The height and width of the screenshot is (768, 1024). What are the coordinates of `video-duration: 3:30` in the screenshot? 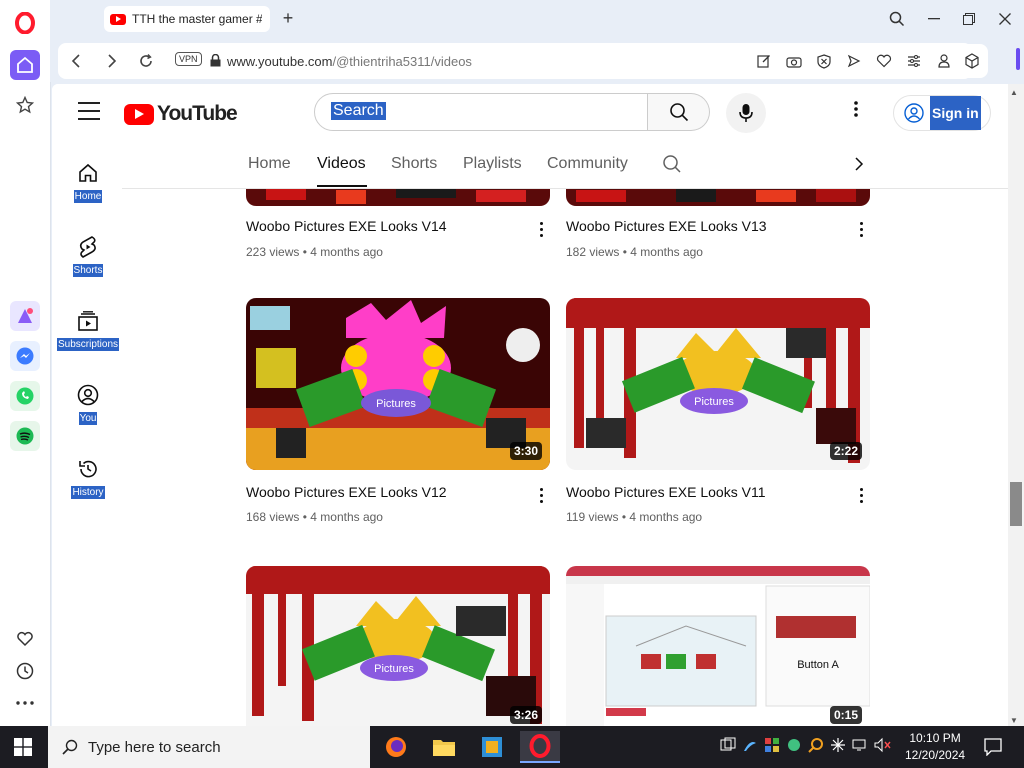 It's located at (525, 451).